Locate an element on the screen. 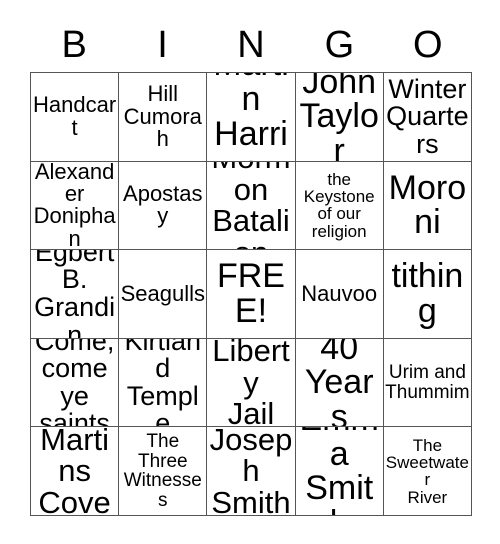 The image size is (500, 544). bingo-header-row: B I N G O is located at coordinates (251, 45).